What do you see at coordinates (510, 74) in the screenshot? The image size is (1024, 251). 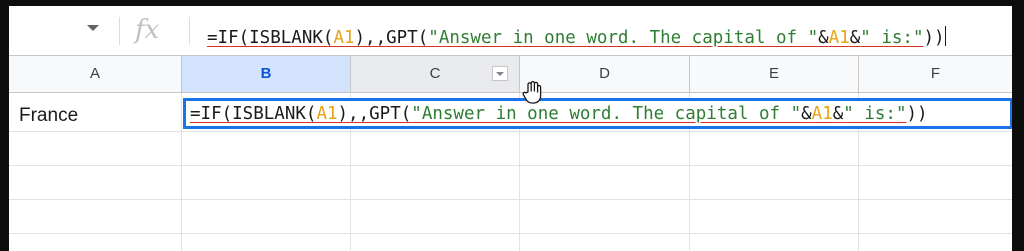 I see `column-headers: A B C D E F` at bounding box center [510, 74].